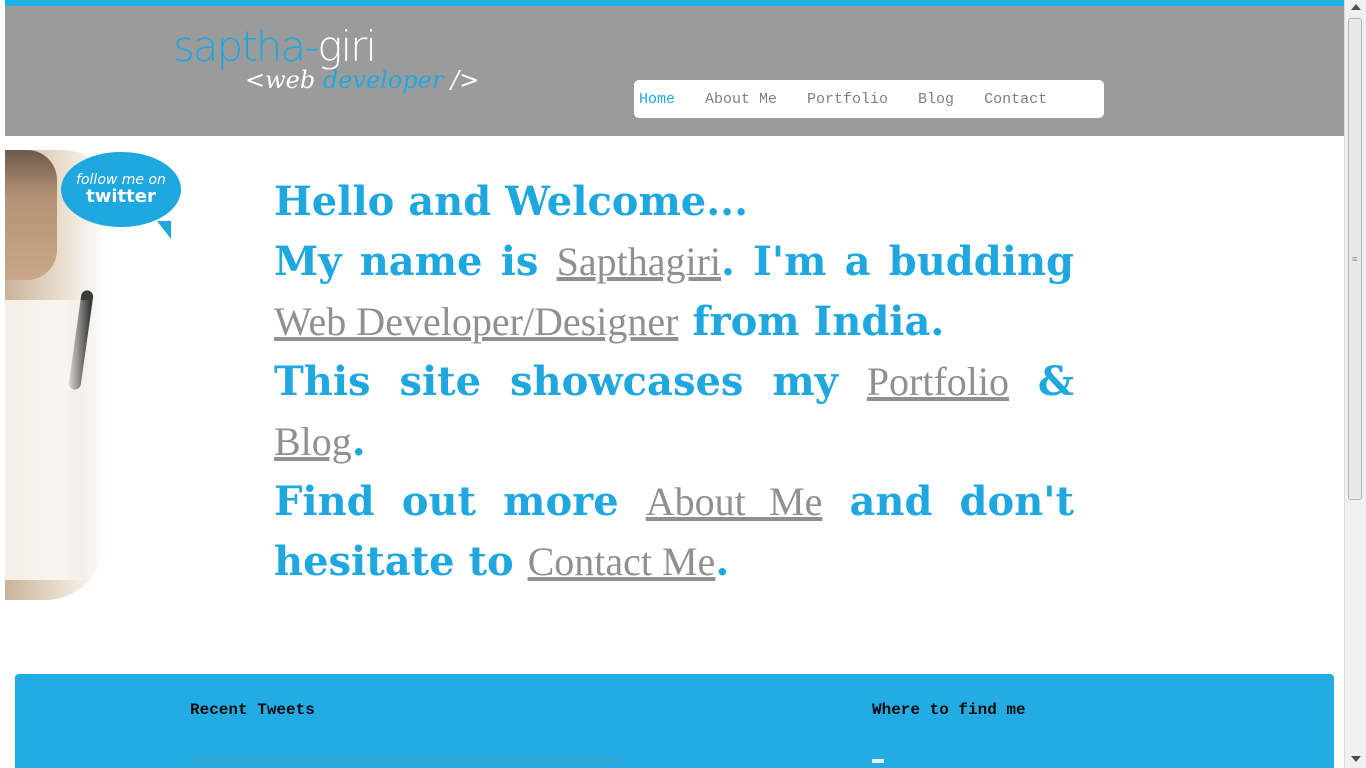 This screenshot has width=1366, height=768. Describe the element at coordinates (476, 321) in the screenshot. I see `web-developer-link: Web Developer/Designer` at that location.